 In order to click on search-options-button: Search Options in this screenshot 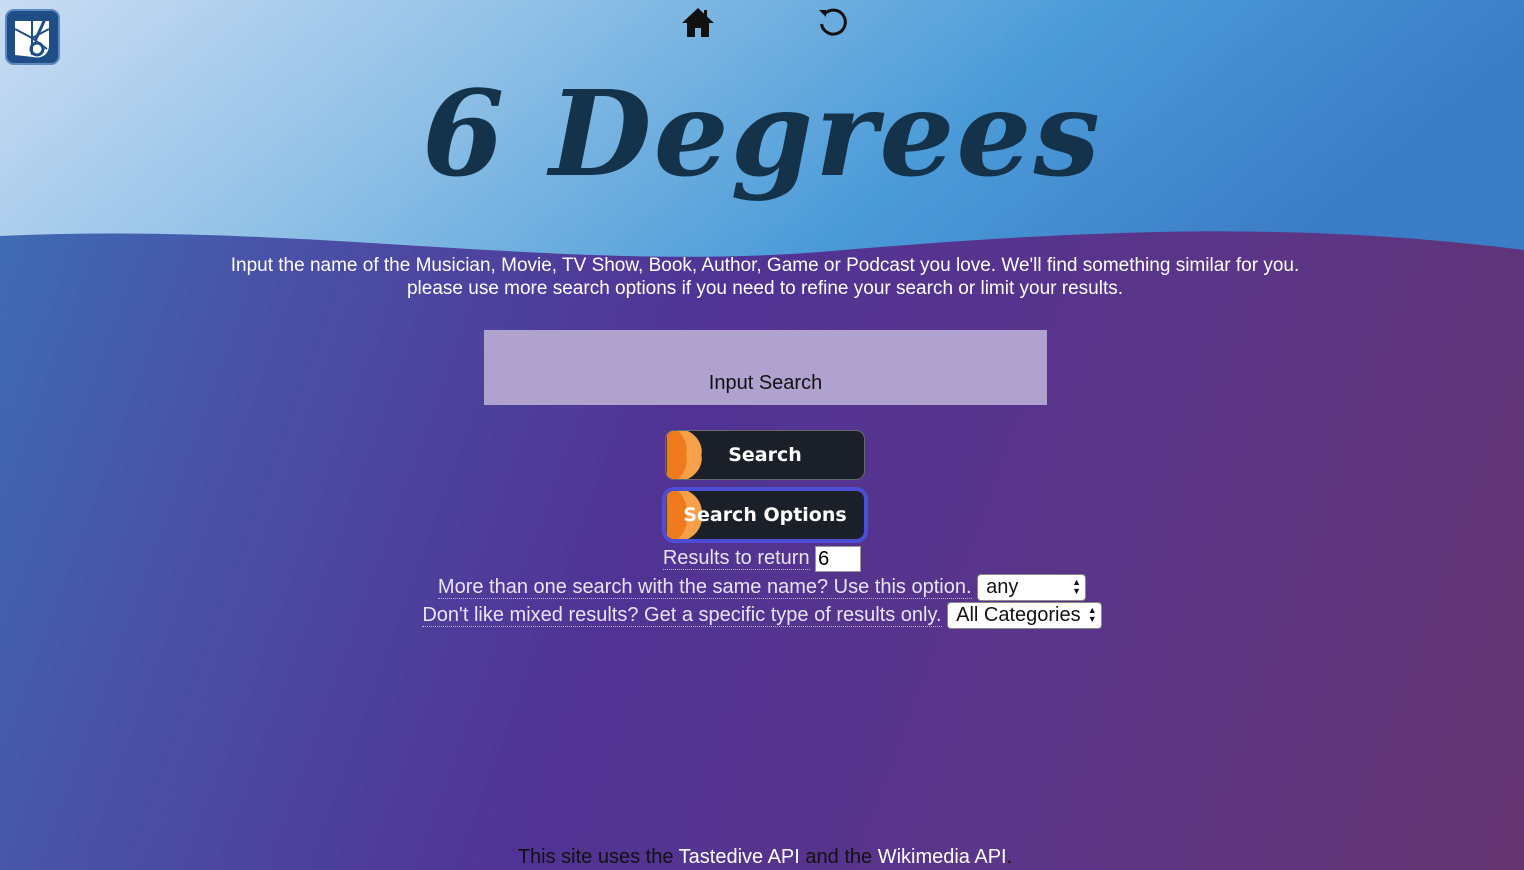, I will do `click(765, 515)`.